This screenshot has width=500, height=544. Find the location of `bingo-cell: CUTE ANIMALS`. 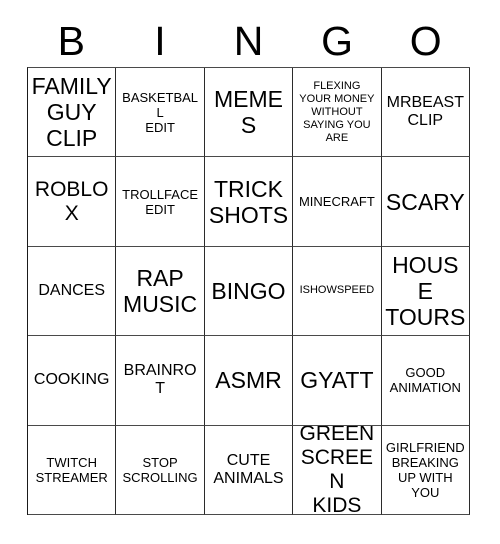

bingo-cell: CUTE ANIMALS is located at coordinates (249, 470).